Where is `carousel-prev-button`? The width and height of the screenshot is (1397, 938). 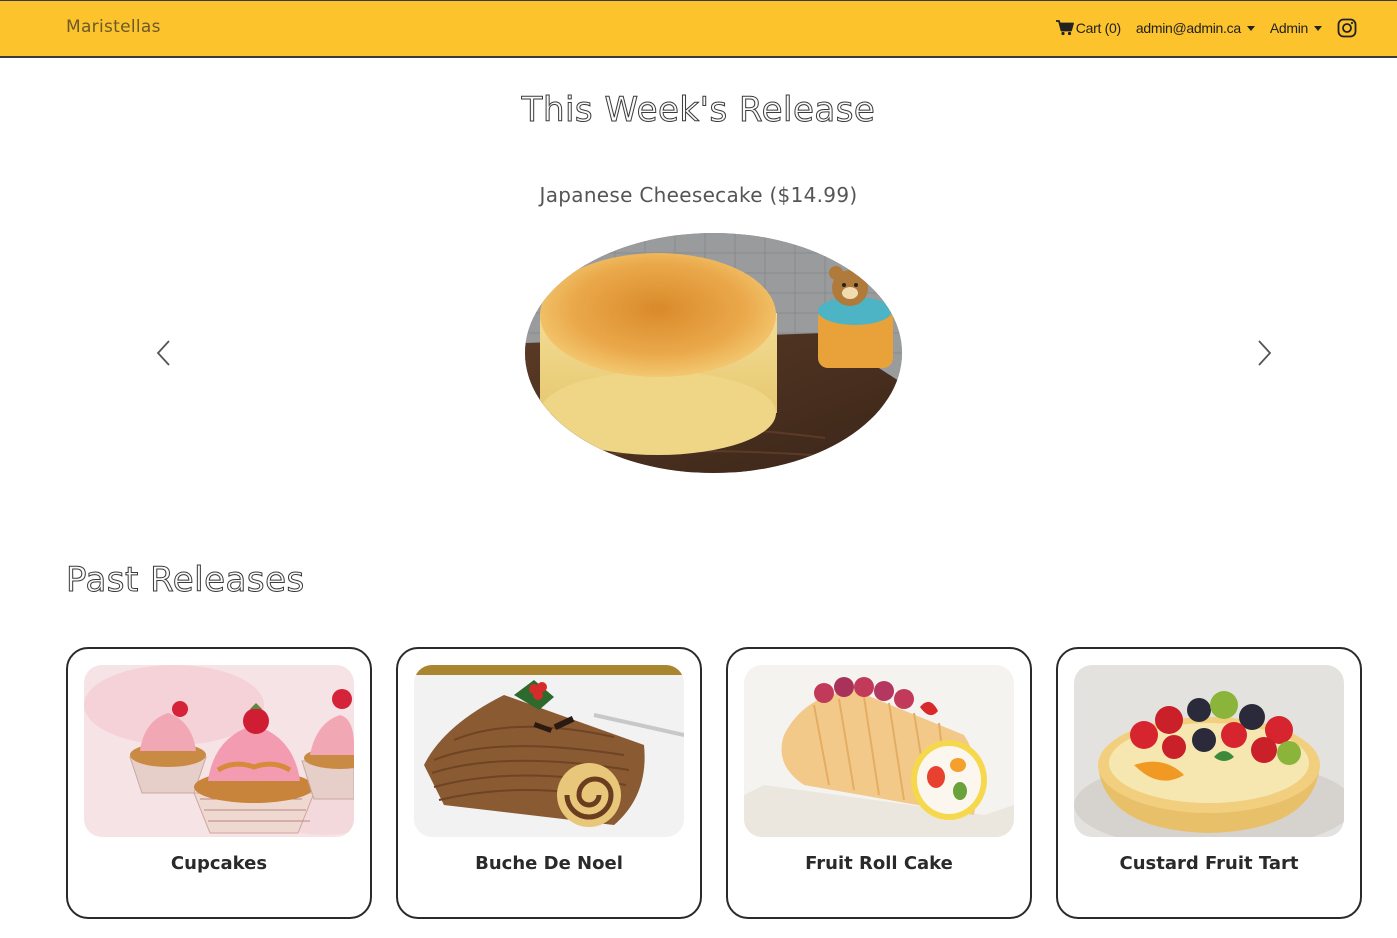
carousel-prev-button is located at coordinates (164, 353).